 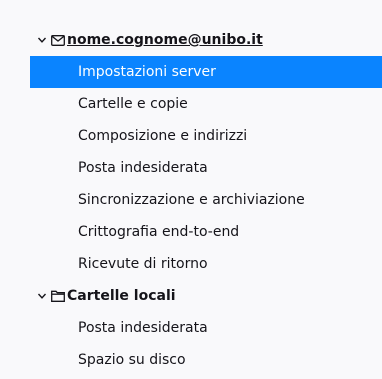 What do you see at coordinates (191, 296) in the screenshot?
I see `account-row-local-folders: Cartelle locali` at bounding box center [191, 296].